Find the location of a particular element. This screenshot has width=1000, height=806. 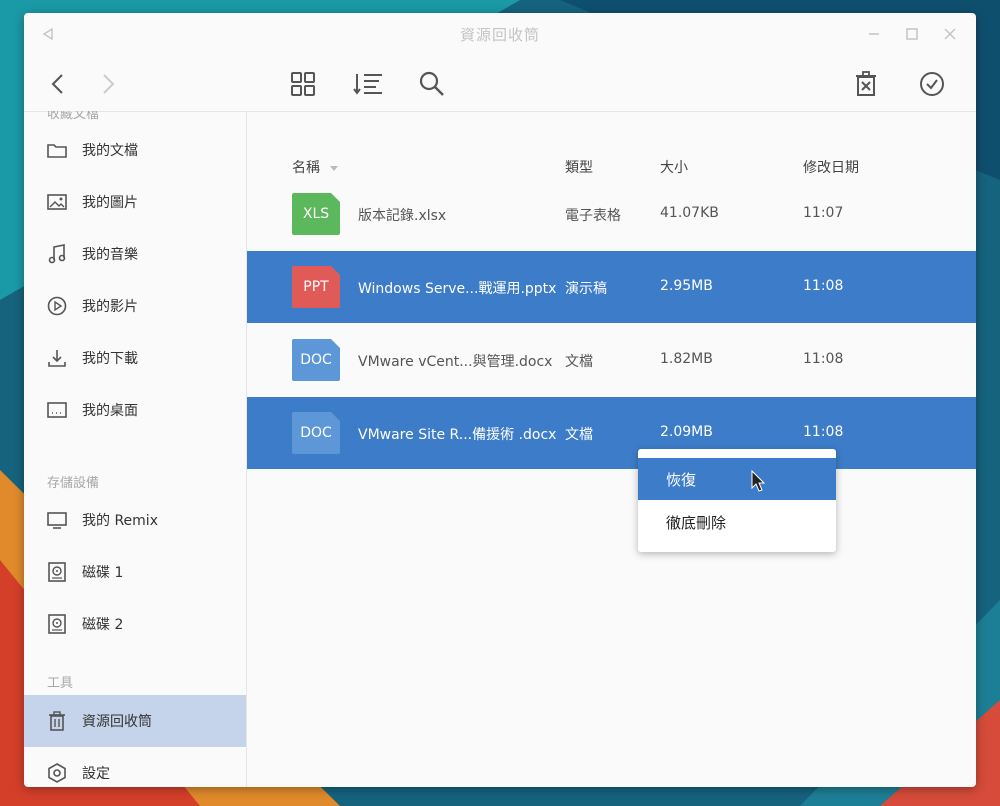

trash-icon is located at coordinates (57, 721).